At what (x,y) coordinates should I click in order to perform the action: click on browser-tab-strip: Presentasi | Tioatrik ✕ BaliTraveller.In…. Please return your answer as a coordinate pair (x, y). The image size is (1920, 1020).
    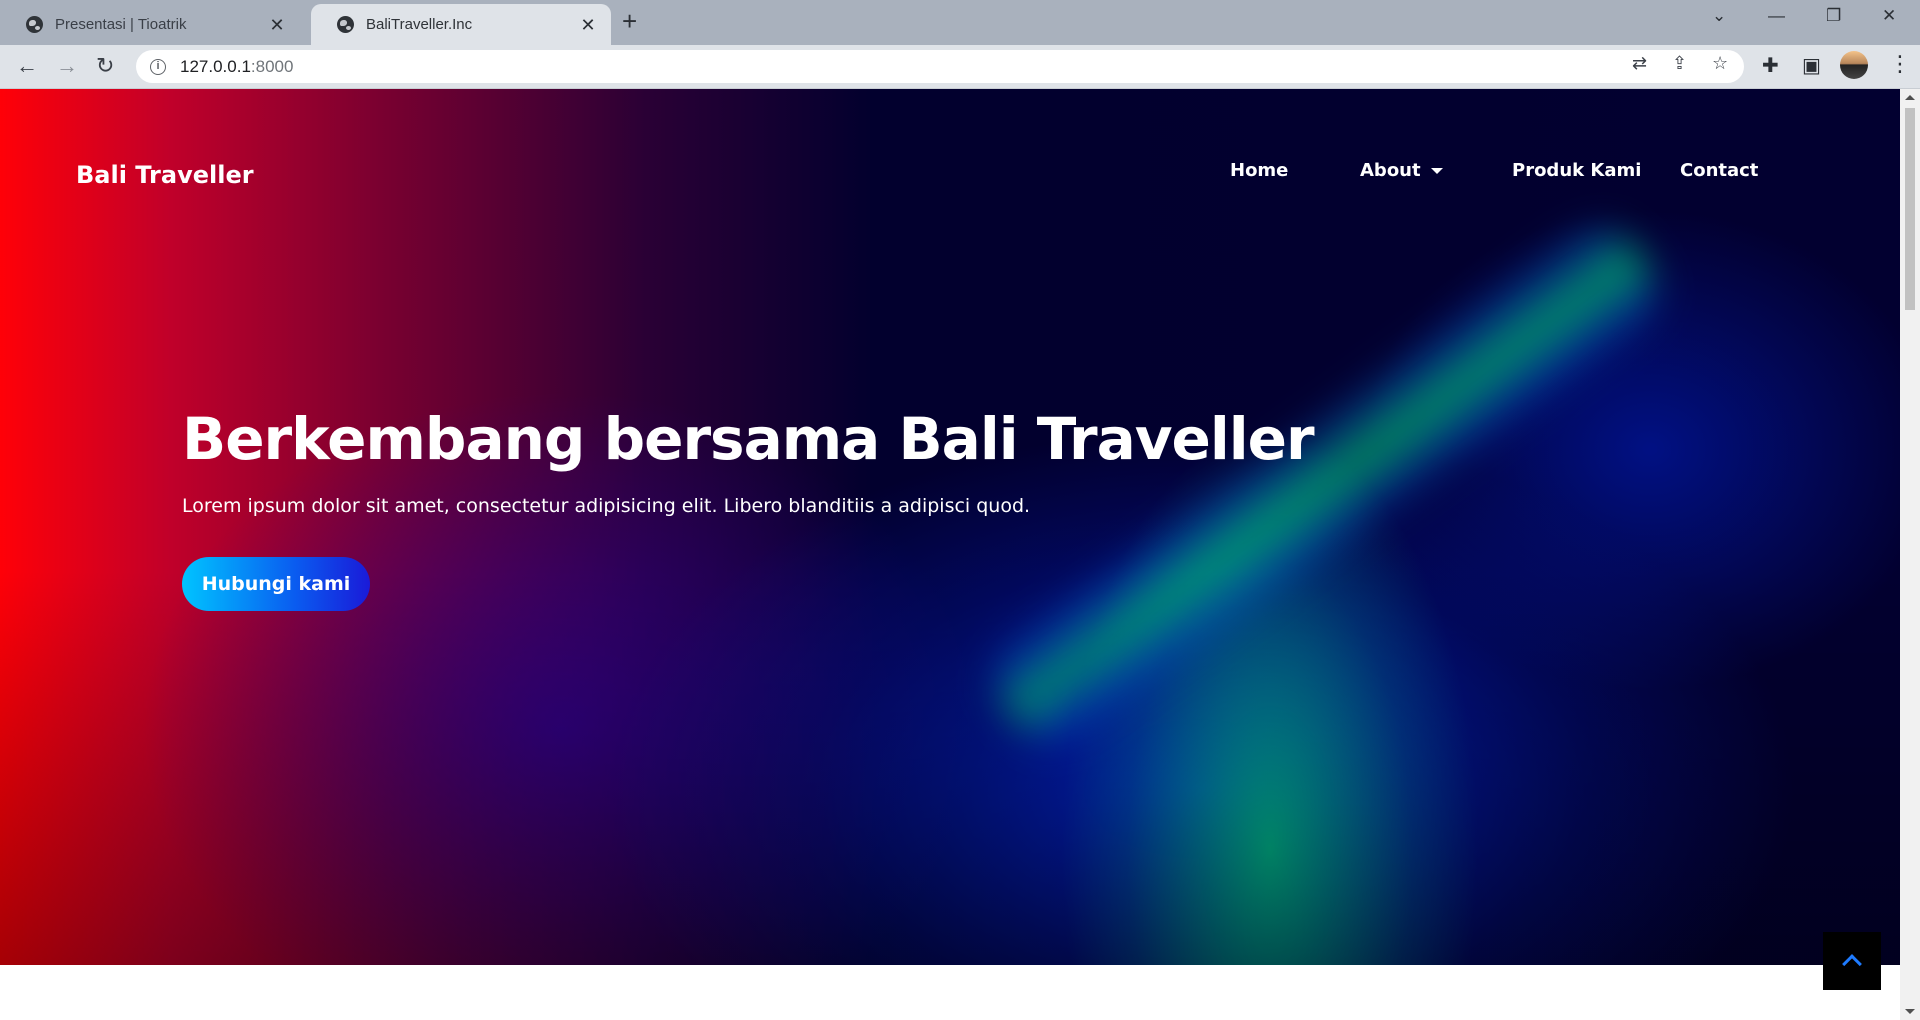
    Looking at the image, I should click on (960, 22).